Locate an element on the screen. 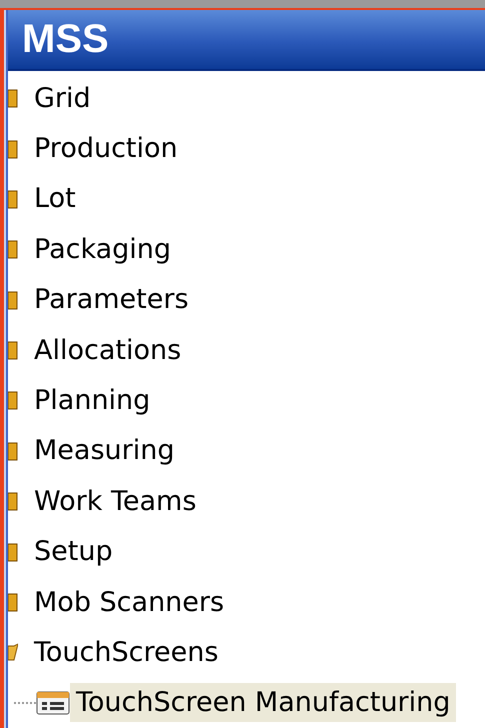 The width and height of the screenshot is (485, 728). tree-item: Production is located at coordinates (106, 148).